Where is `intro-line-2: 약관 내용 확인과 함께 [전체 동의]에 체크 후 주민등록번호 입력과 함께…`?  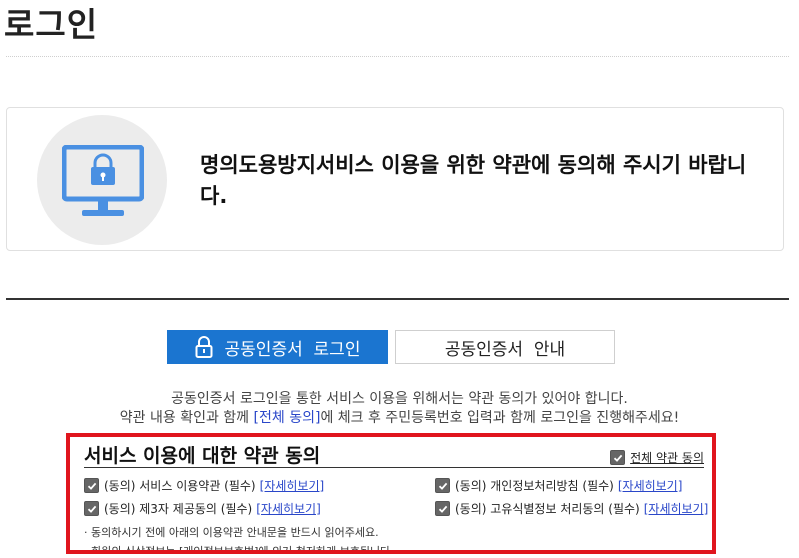 intro-line-2: 약관 내용 확인과 함께 [전체 동의]에 체크 후 주민등록번호 입력과 함께… is located at coordinates (399, 417).